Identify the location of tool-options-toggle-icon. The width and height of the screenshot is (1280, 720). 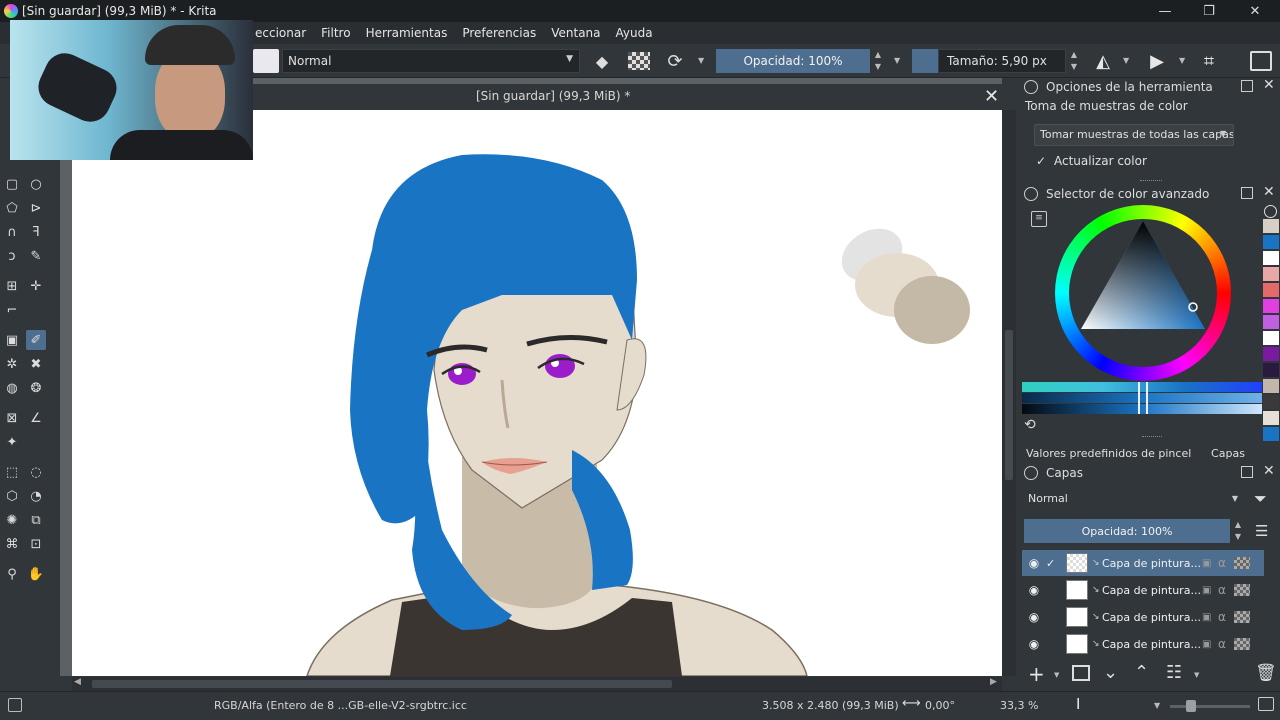
(1031, 87).